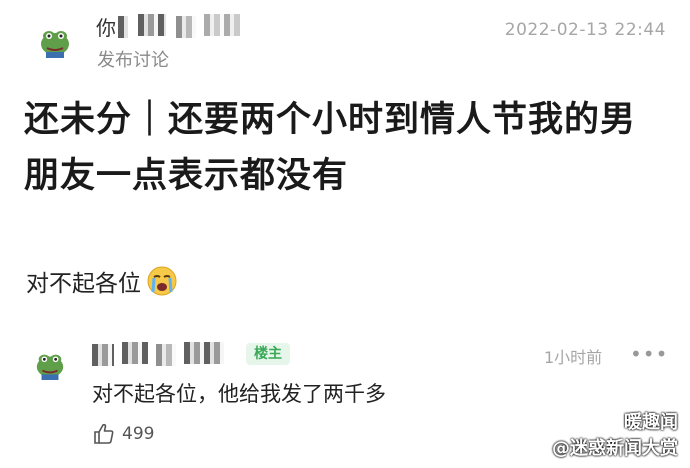  What do you see at coordinates (104, 433) in the screenshot?
I see `thumbs-up-icon` at bounding box center [104, 433].